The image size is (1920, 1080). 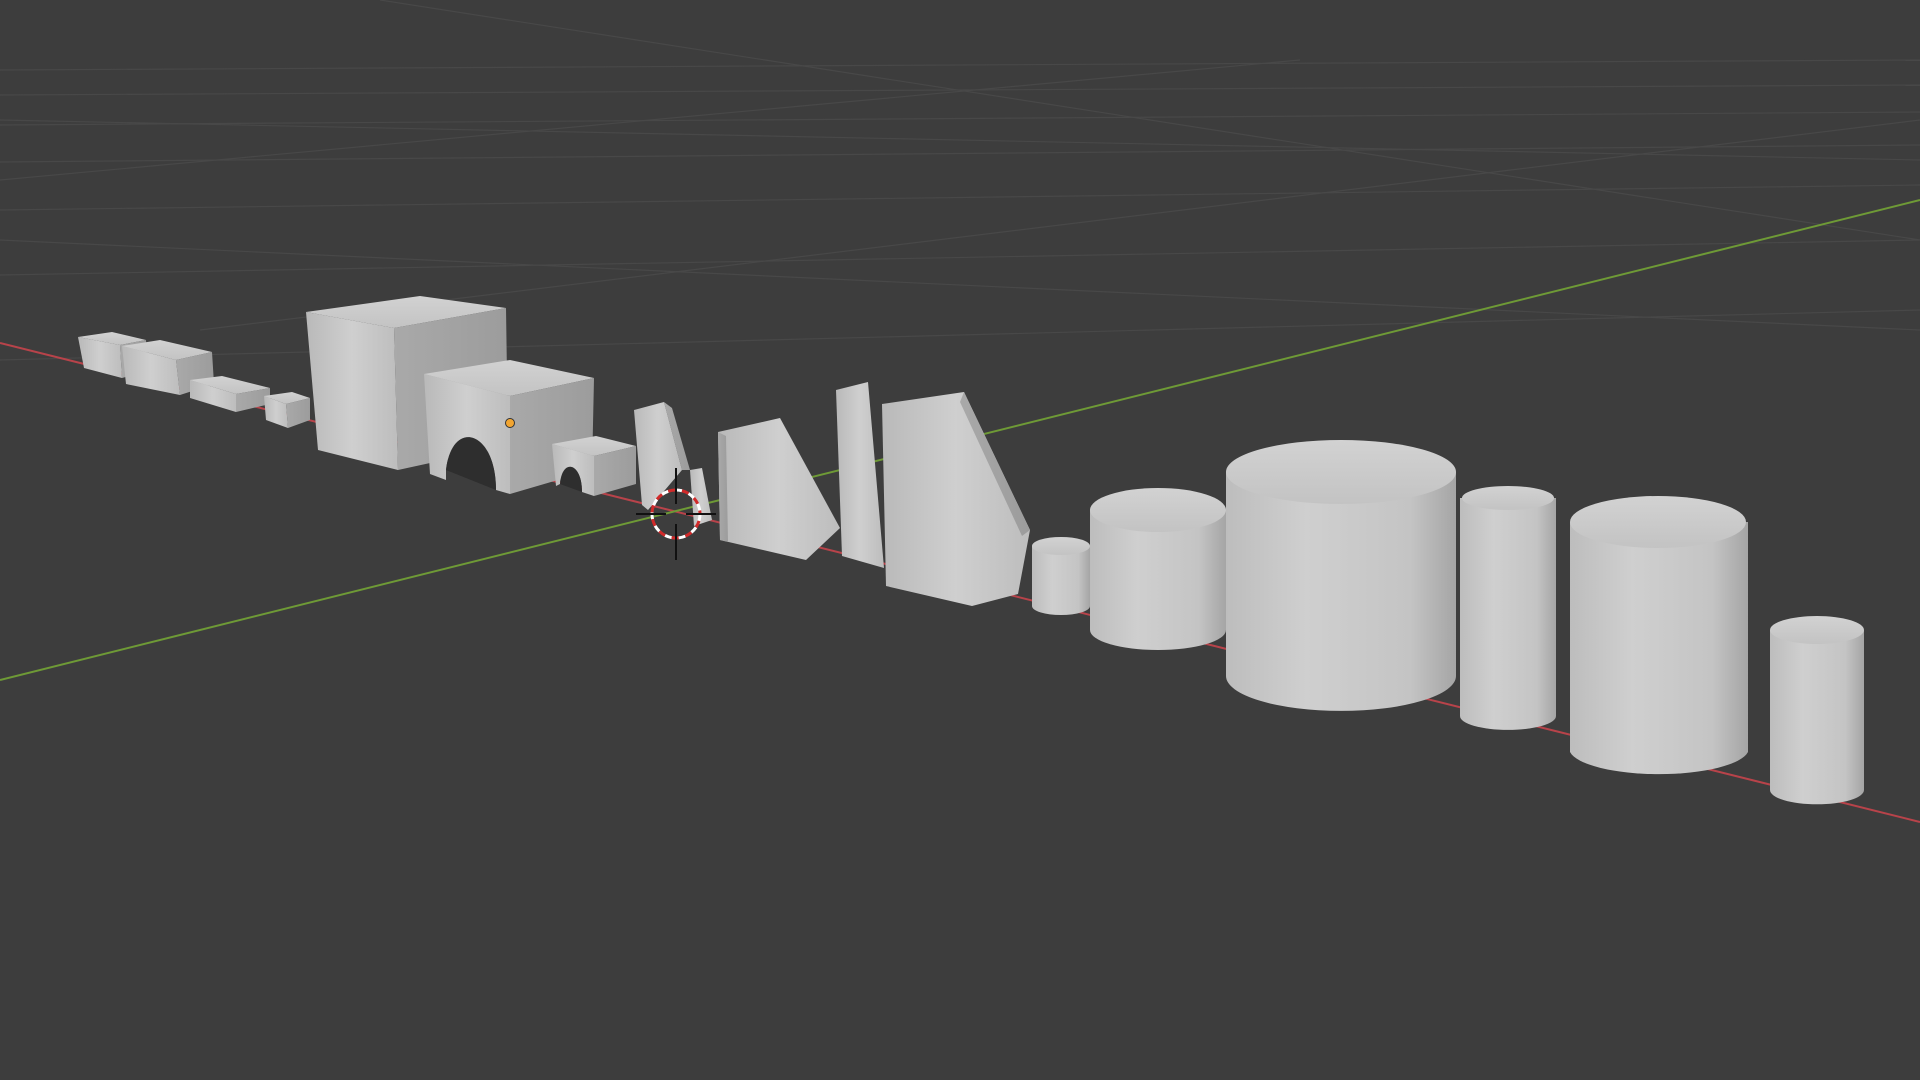 What do you see at coordinates (510, 423) in the screenshot?
I see `object-origin-dot` at bounding box center [510, 423].